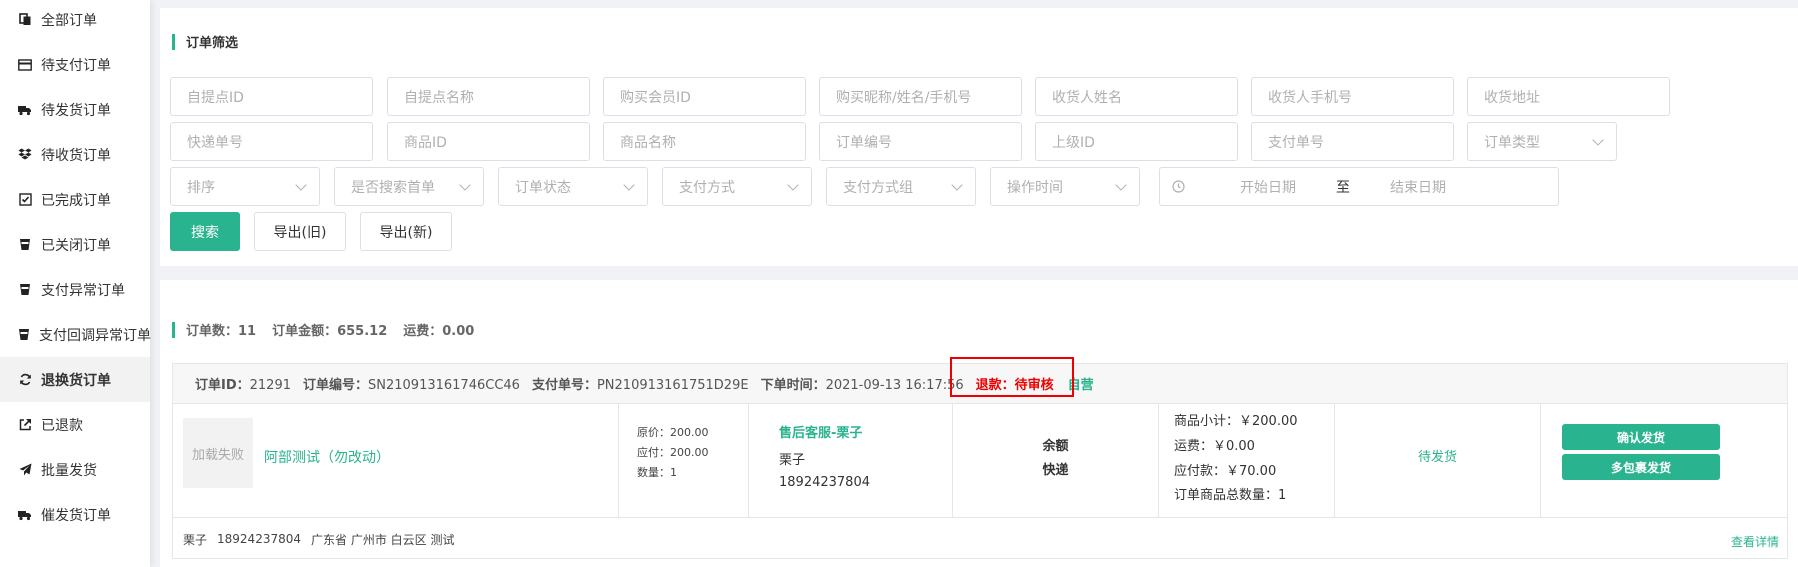 This screenshot has width=1798, height=567. I want to click on status-cell: 待发货, so click(1438, 461).